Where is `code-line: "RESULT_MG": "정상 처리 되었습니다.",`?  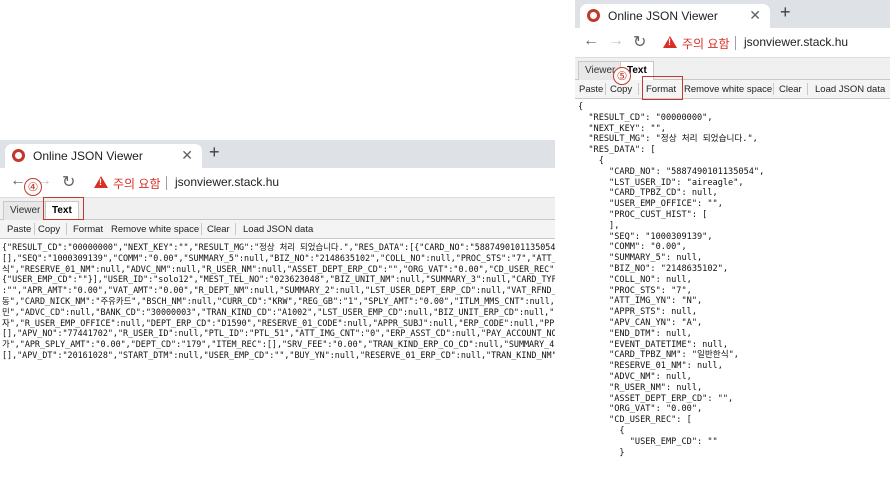 code-line: "RESULT_MG": "정상 처리 되었습니다.", is located at coordinates (668, 139).